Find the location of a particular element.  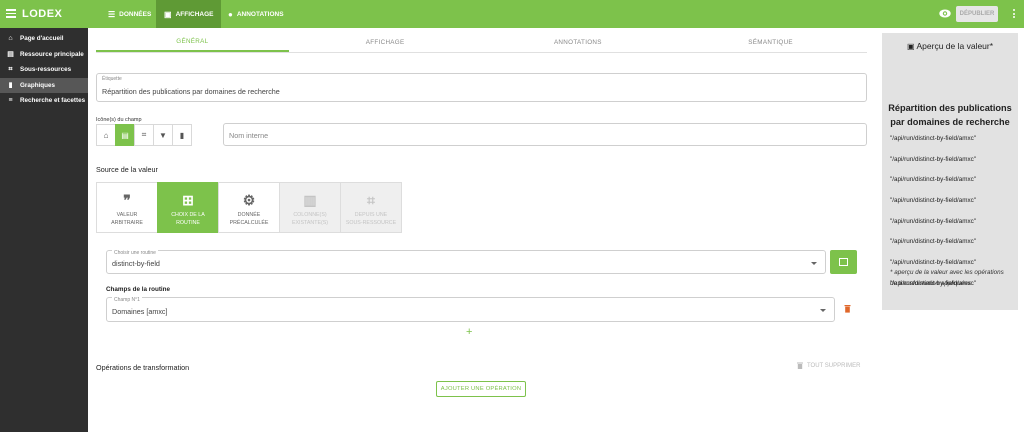

tab-general: GÉNÉRAL is located at coordinates (192, 42).